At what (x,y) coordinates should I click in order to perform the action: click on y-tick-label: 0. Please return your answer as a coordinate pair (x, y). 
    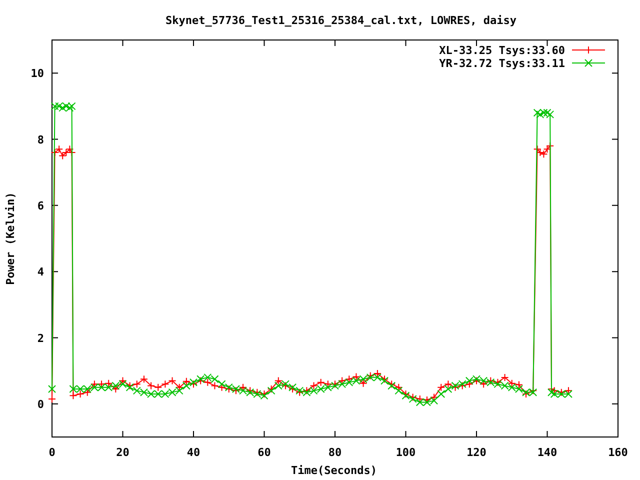
    Looking at the image, I should click on (40, 404).